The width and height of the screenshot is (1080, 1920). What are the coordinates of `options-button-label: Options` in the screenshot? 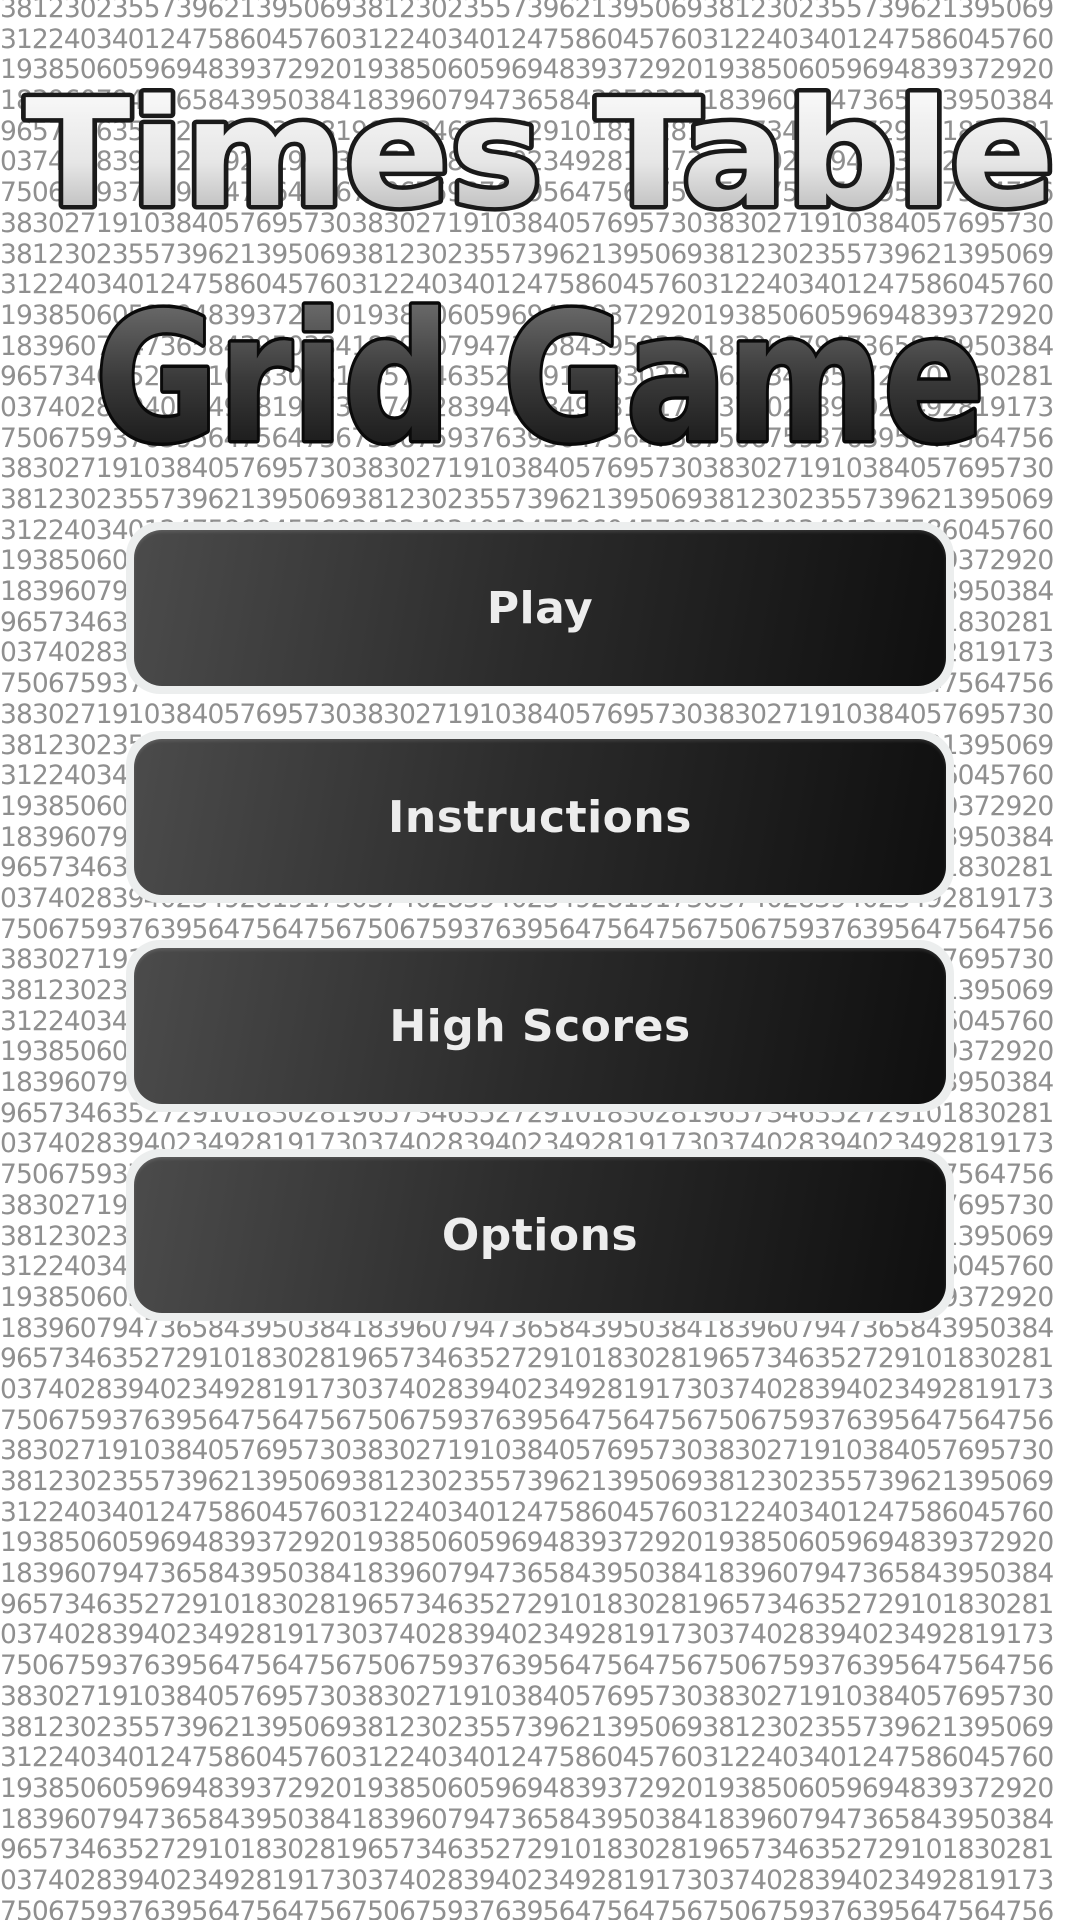 It's located at (540, 1235).